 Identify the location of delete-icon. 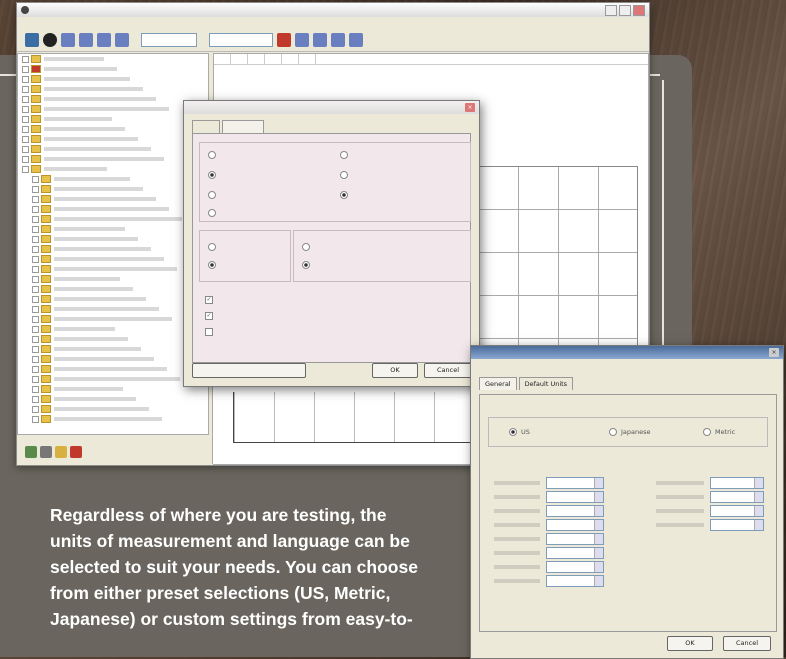
(76, 452).